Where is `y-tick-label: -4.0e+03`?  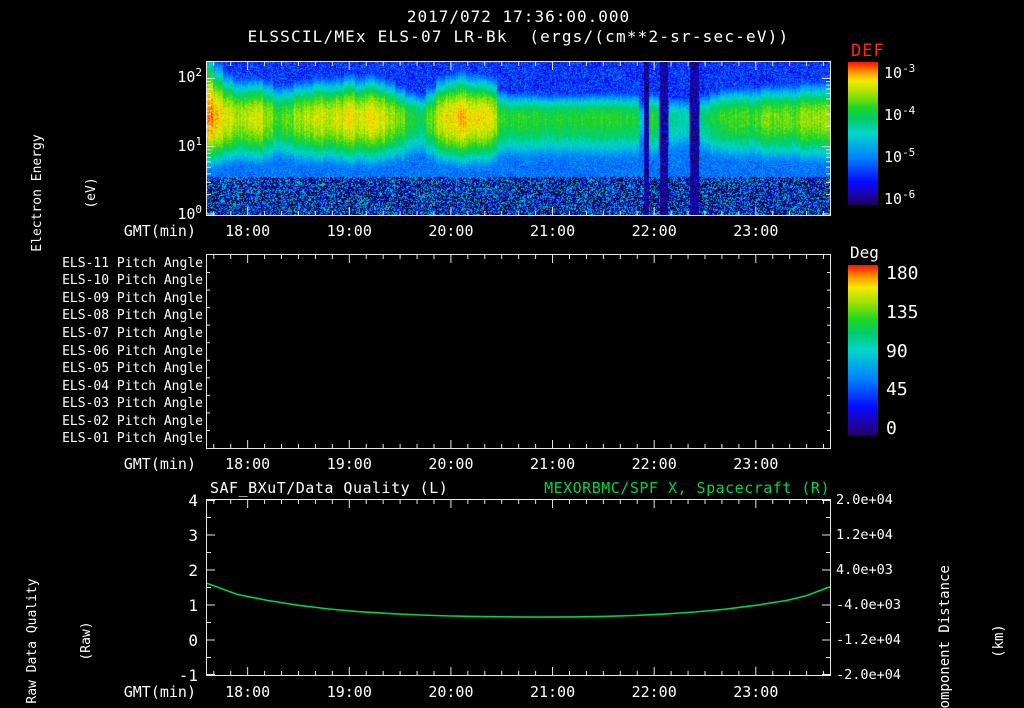
y-tick-label: -4.0e+03 is located at coordinates (869, 605).